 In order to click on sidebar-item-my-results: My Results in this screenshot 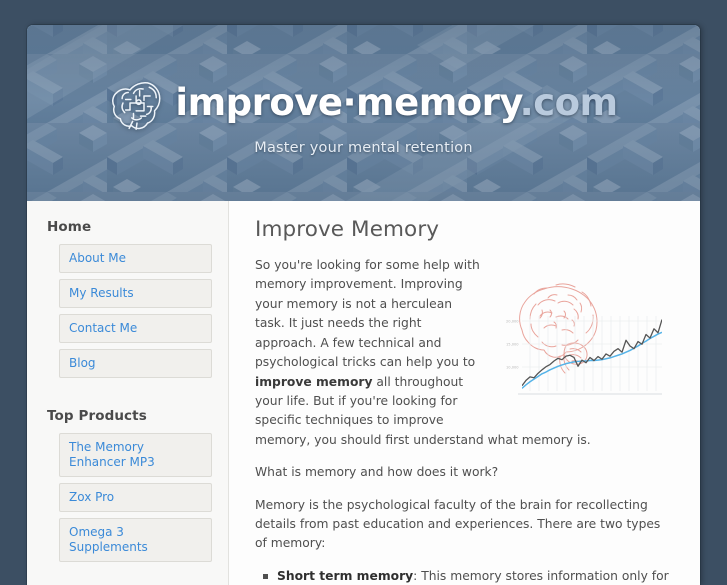, I will do `click(135, 293)`.